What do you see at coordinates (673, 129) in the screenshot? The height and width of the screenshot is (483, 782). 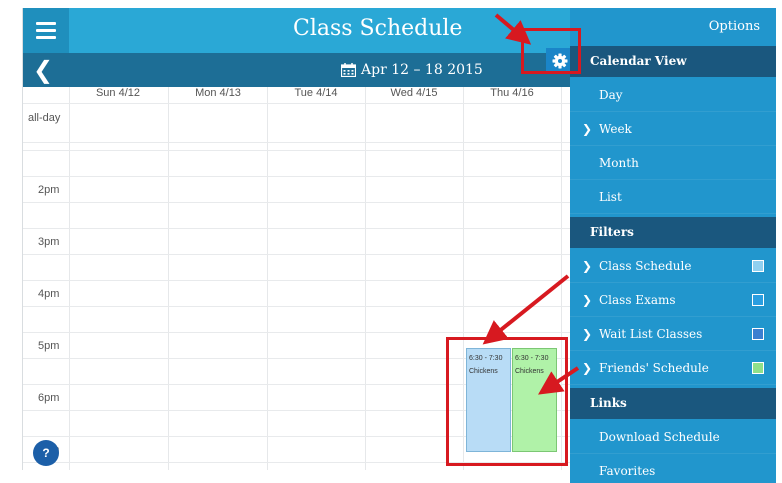 I see `view-option-week: ❯ Week` at bounding box center [673, 129].